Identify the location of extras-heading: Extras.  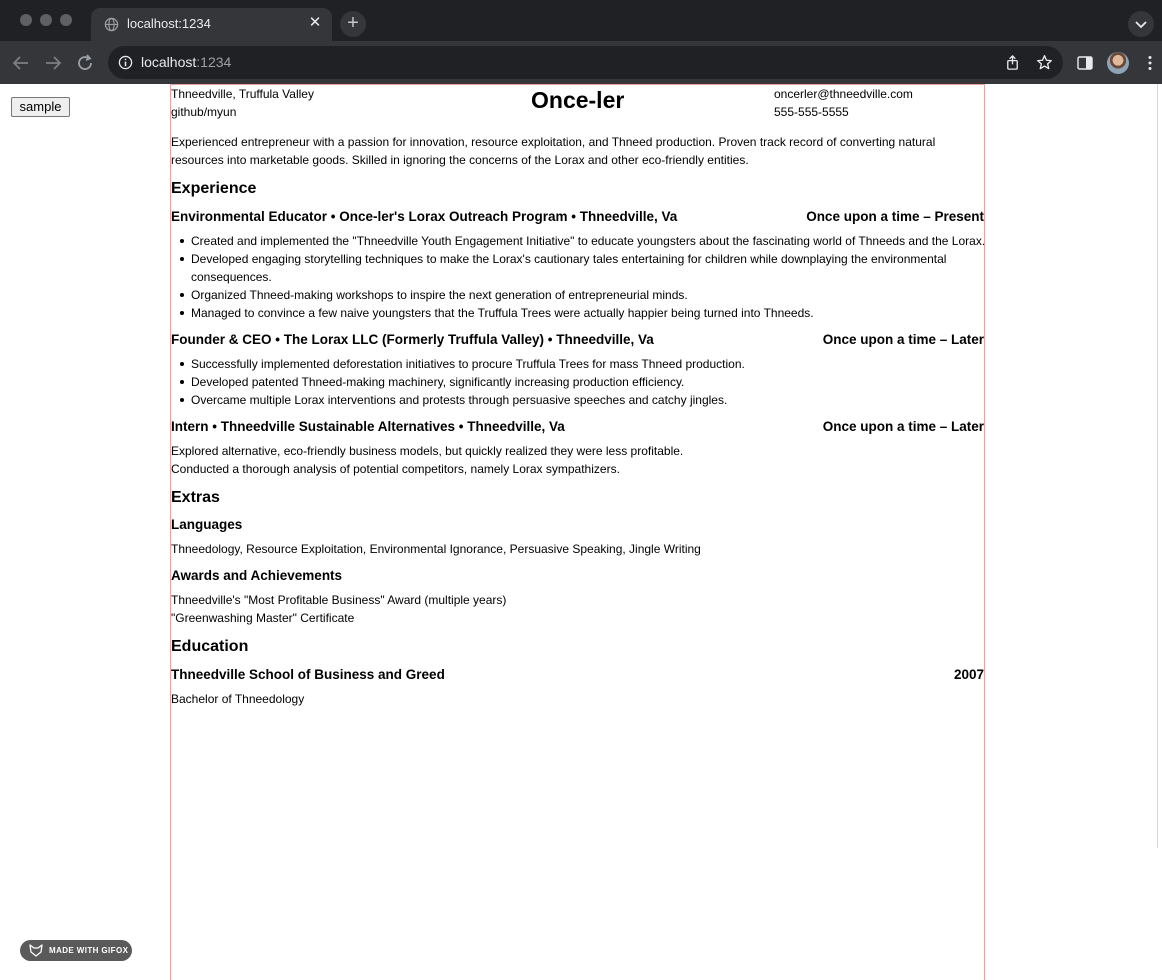
(195, 497).